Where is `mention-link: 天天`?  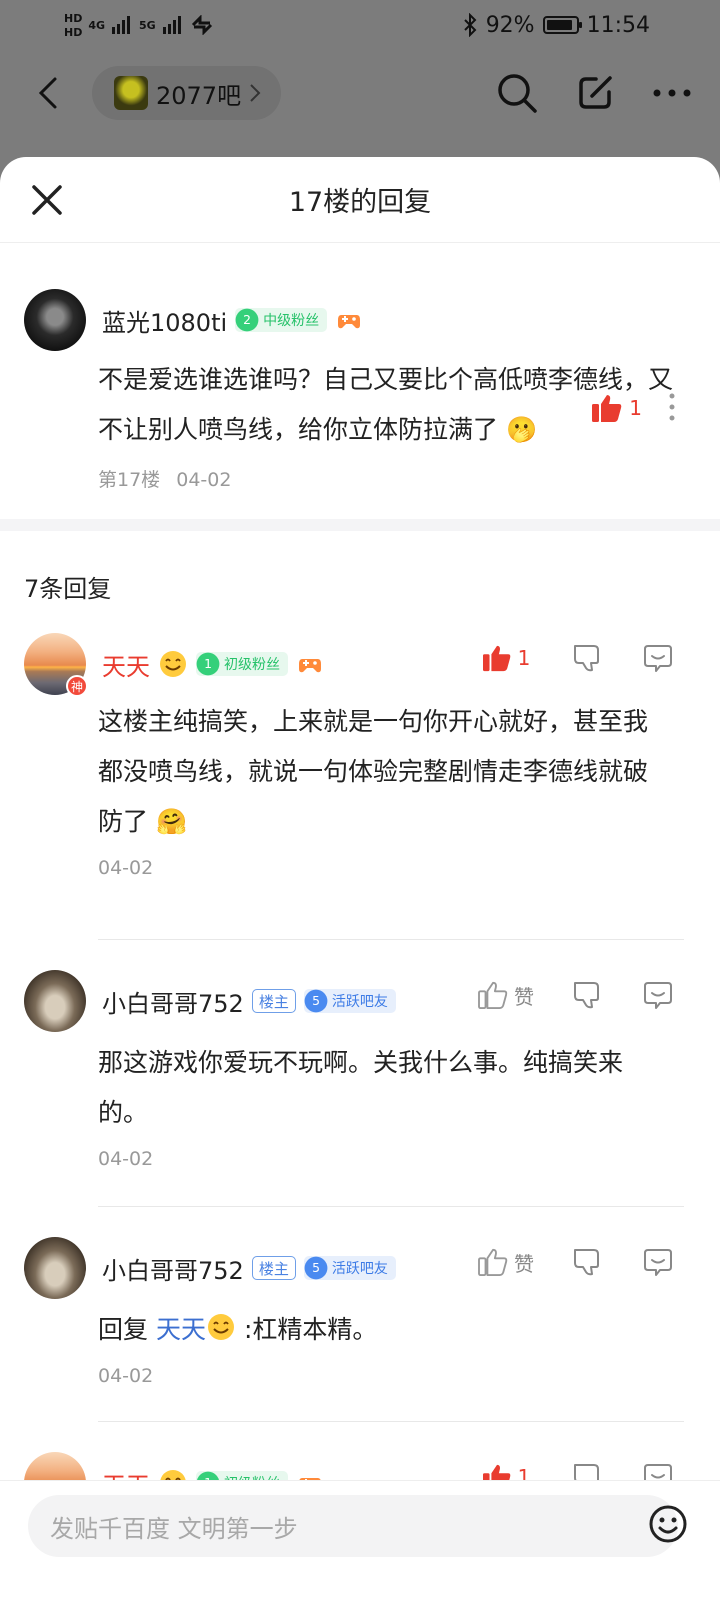 mention-link: 天天 is located at coordinates (181, 1329).